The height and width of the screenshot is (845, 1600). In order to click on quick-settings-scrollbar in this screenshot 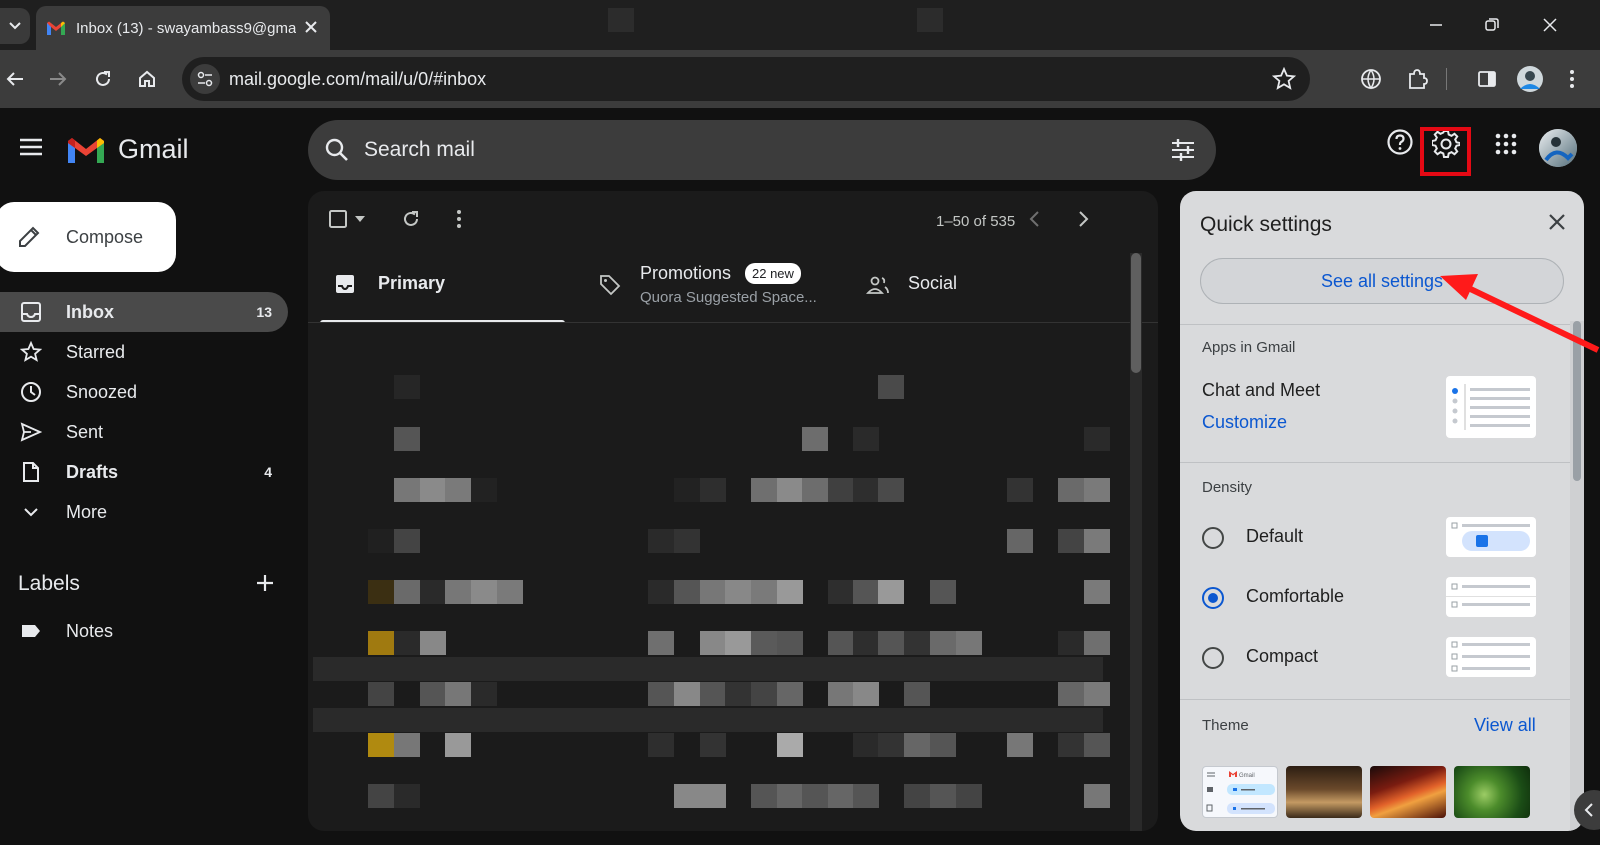, I will do `click(1577, 576)`.